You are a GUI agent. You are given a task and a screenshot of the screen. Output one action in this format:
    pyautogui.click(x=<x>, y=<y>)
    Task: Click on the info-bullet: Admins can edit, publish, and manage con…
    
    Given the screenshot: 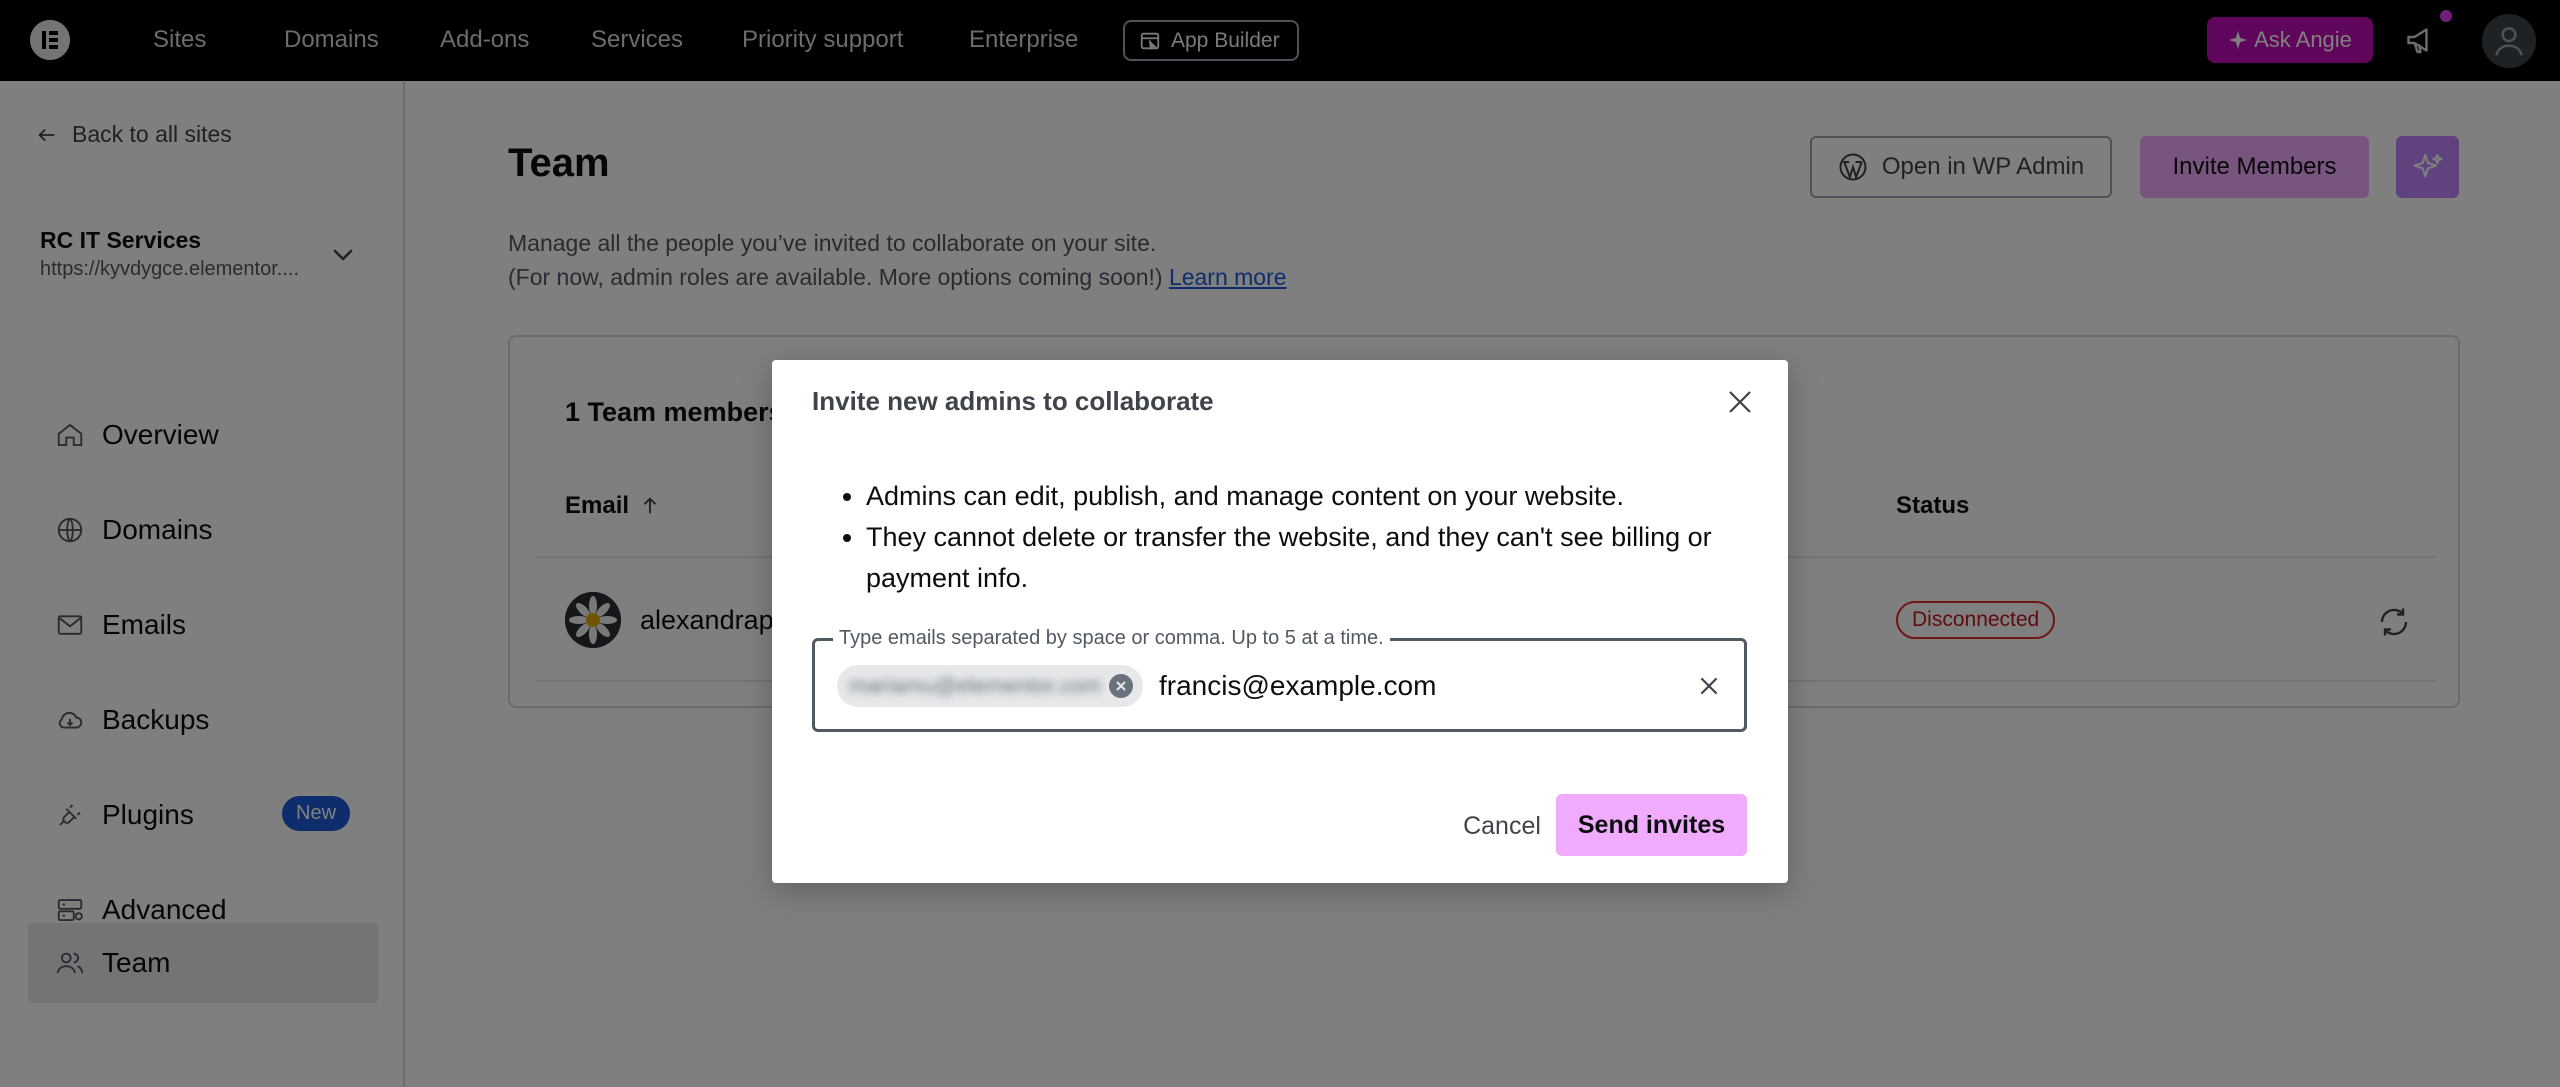 What is the action you would take?
    pyautogui.click(x=1306, y=496)
    